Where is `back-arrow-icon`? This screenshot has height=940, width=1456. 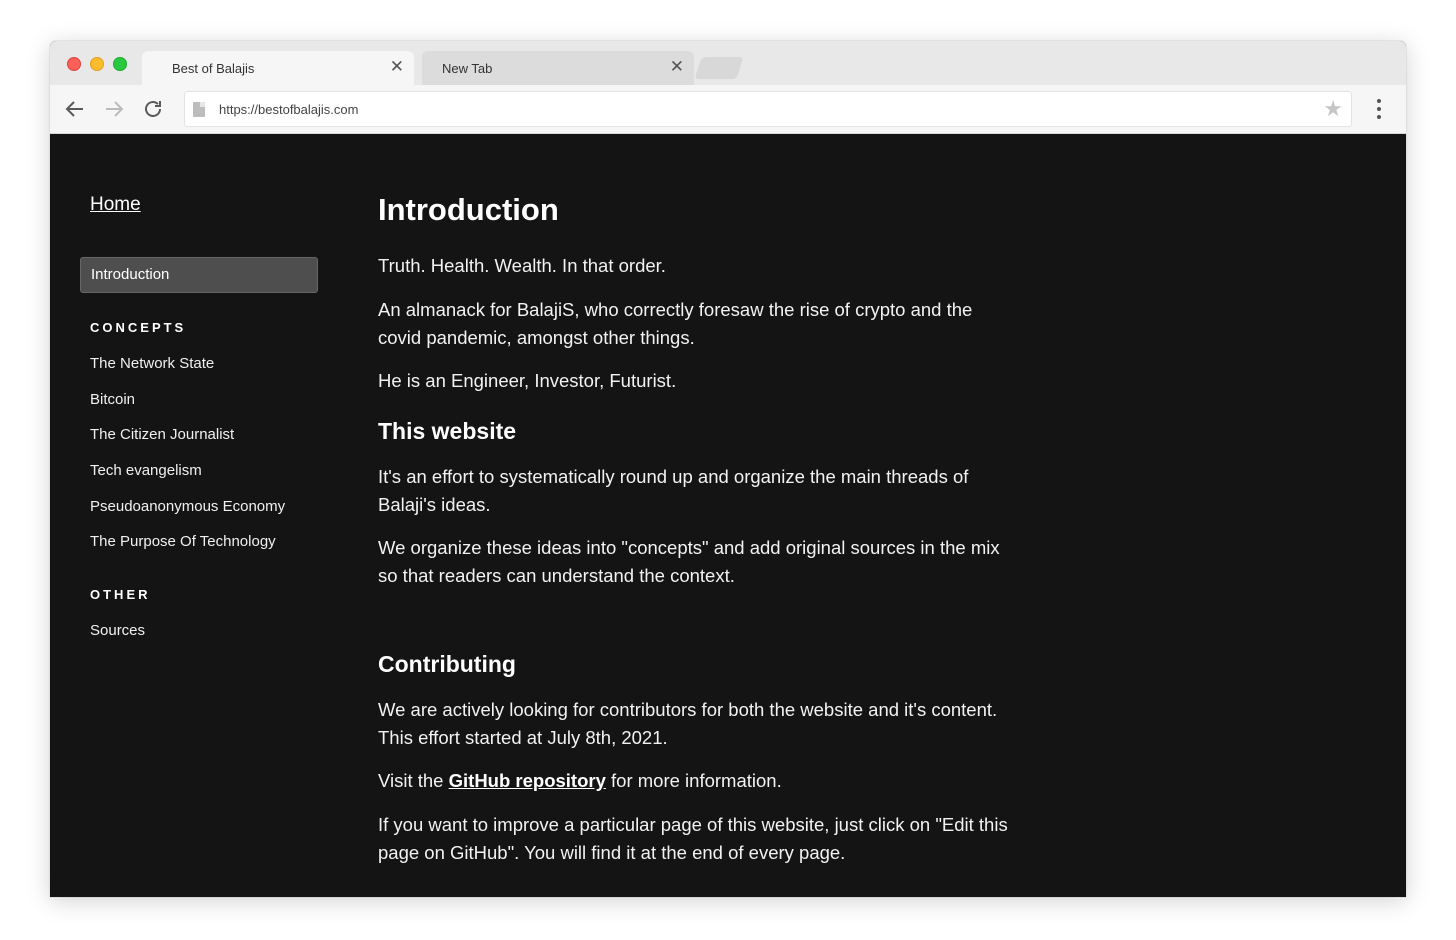
back-arrow-icon is located at coordinates (75, 109).